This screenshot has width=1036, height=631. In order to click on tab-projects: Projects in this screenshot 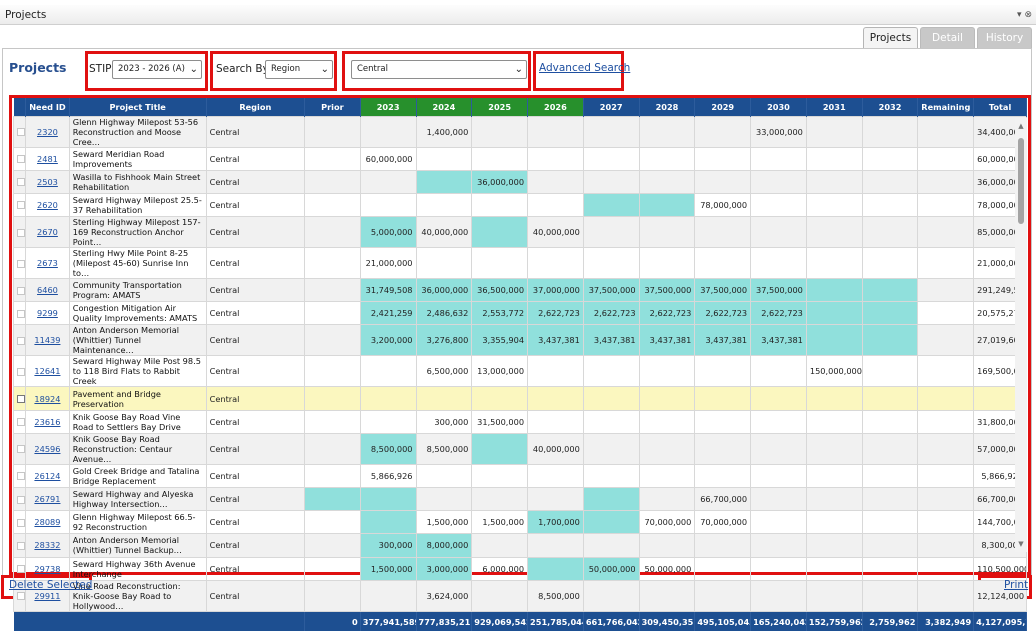, I will do `click(890, 37)`.